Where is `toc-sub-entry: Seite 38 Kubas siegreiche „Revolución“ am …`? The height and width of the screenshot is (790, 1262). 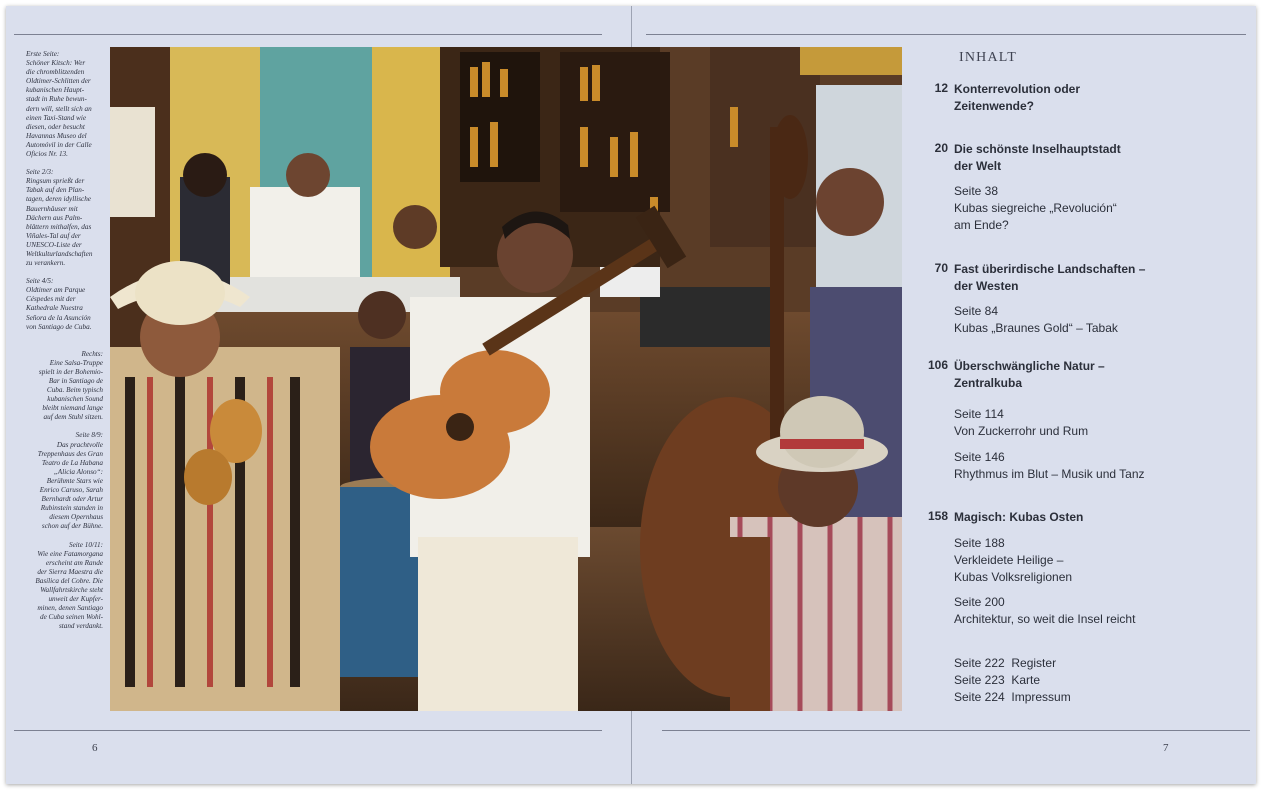
toc-sub-entry: Seite 38 Kubas siegreiche „Revolución“ am … is located at coordinates (1035, 208).